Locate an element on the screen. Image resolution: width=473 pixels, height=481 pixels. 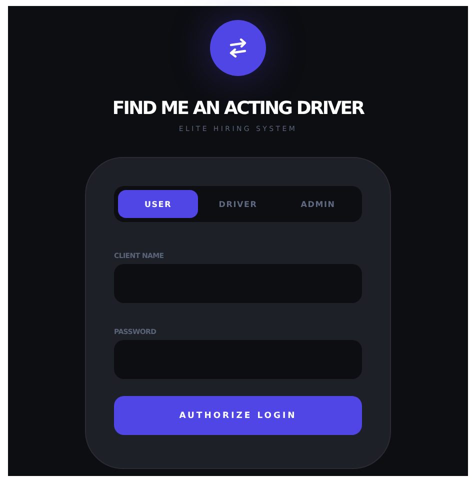
app-title: FIND ME AN ACTING DRIVER is located at coordinates (238, 108).